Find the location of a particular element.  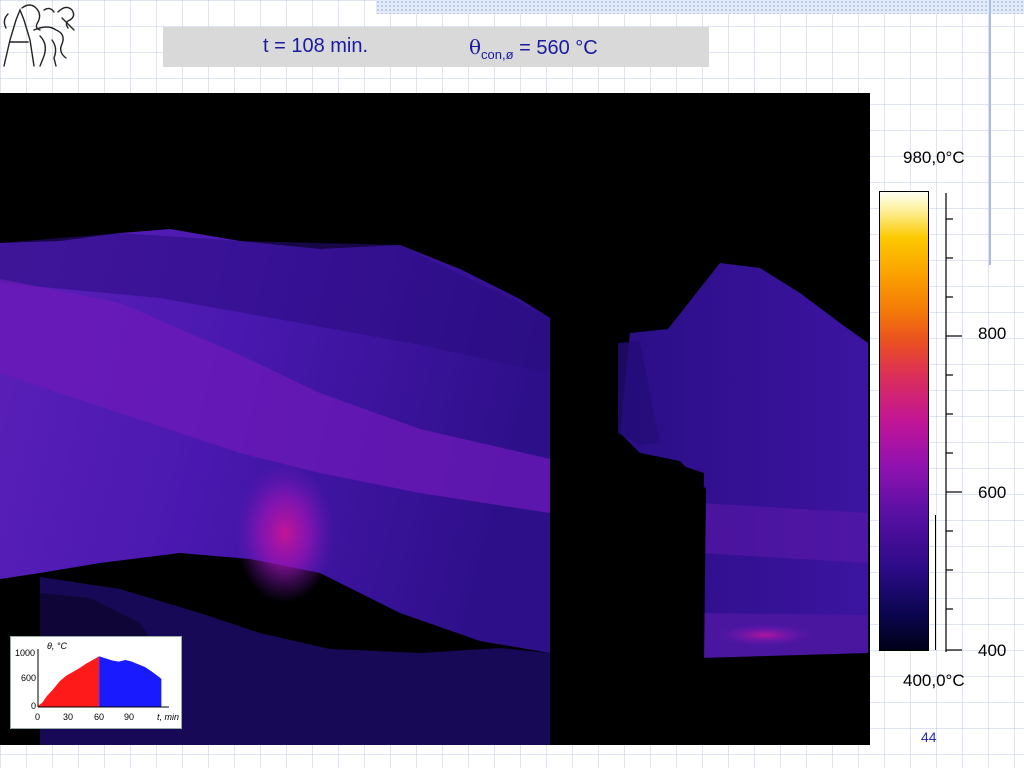

inset-x-tick-90: 90 is located at coordinates (129, 717).